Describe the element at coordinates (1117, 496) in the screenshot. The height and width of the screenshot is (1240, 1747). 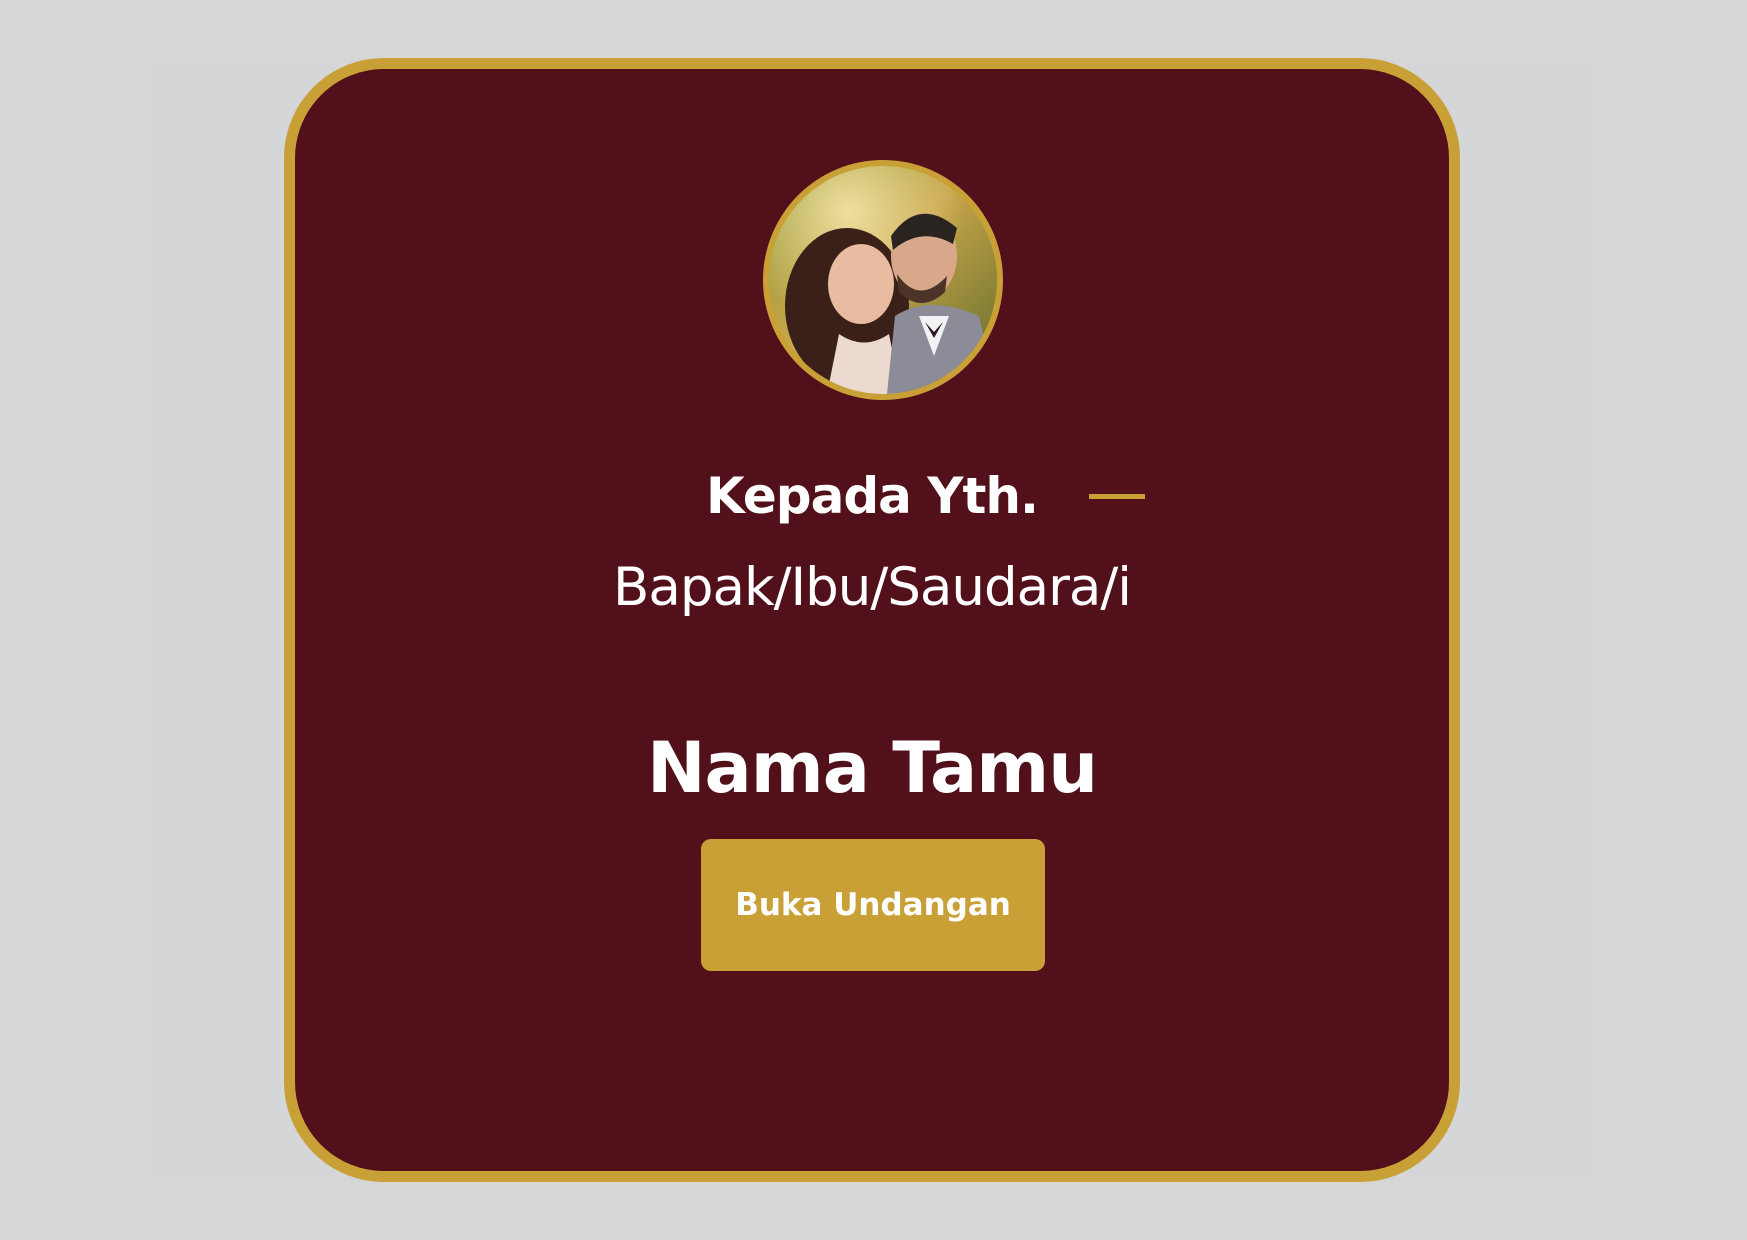
I see `greeting-dash-divider` at that location.